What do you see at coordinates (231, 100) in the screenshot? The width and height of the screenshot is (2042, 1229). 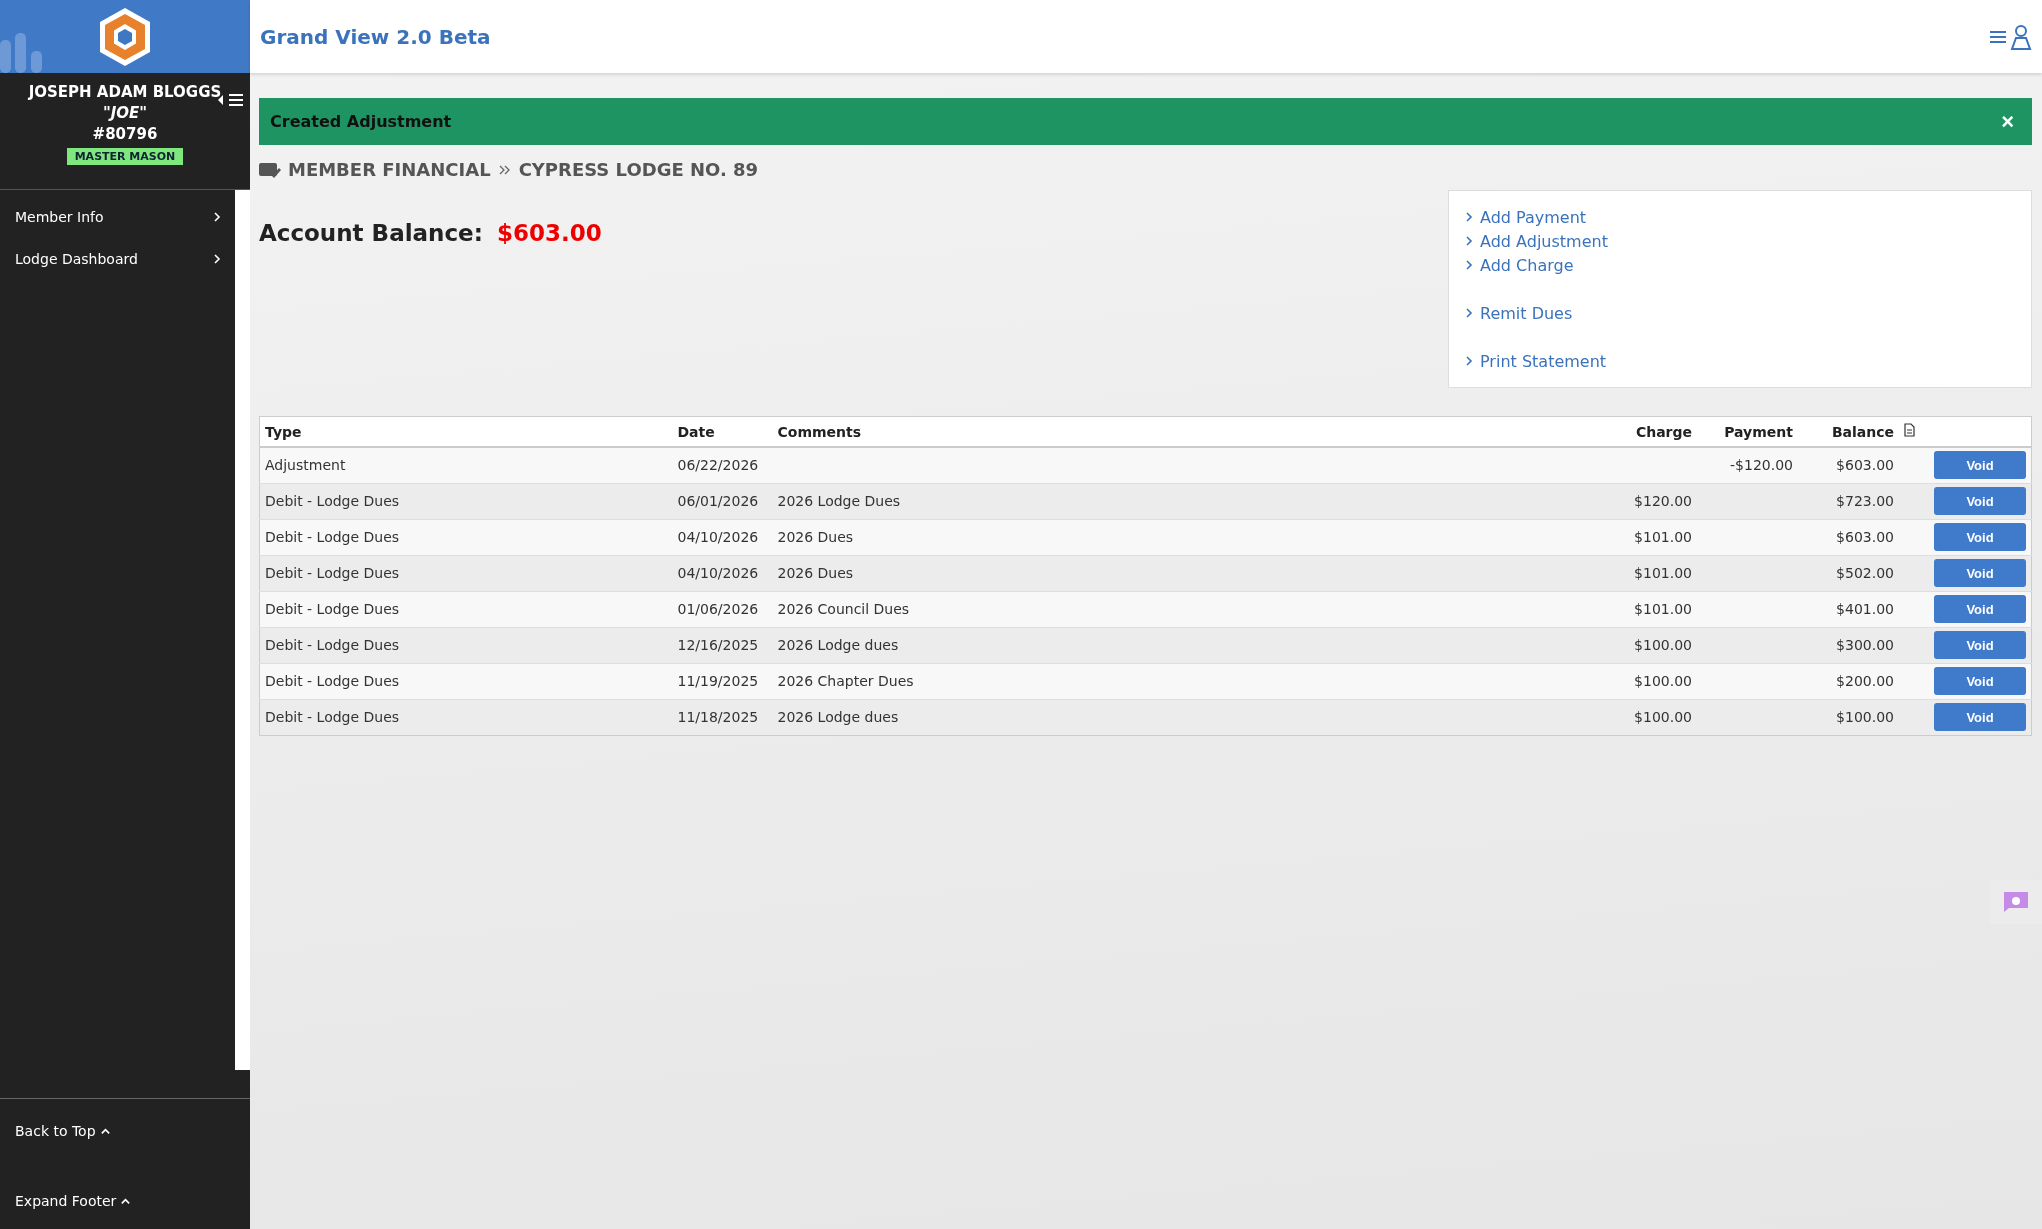 I see `sidebar-toggle-button` at bounding box center [231, 100].